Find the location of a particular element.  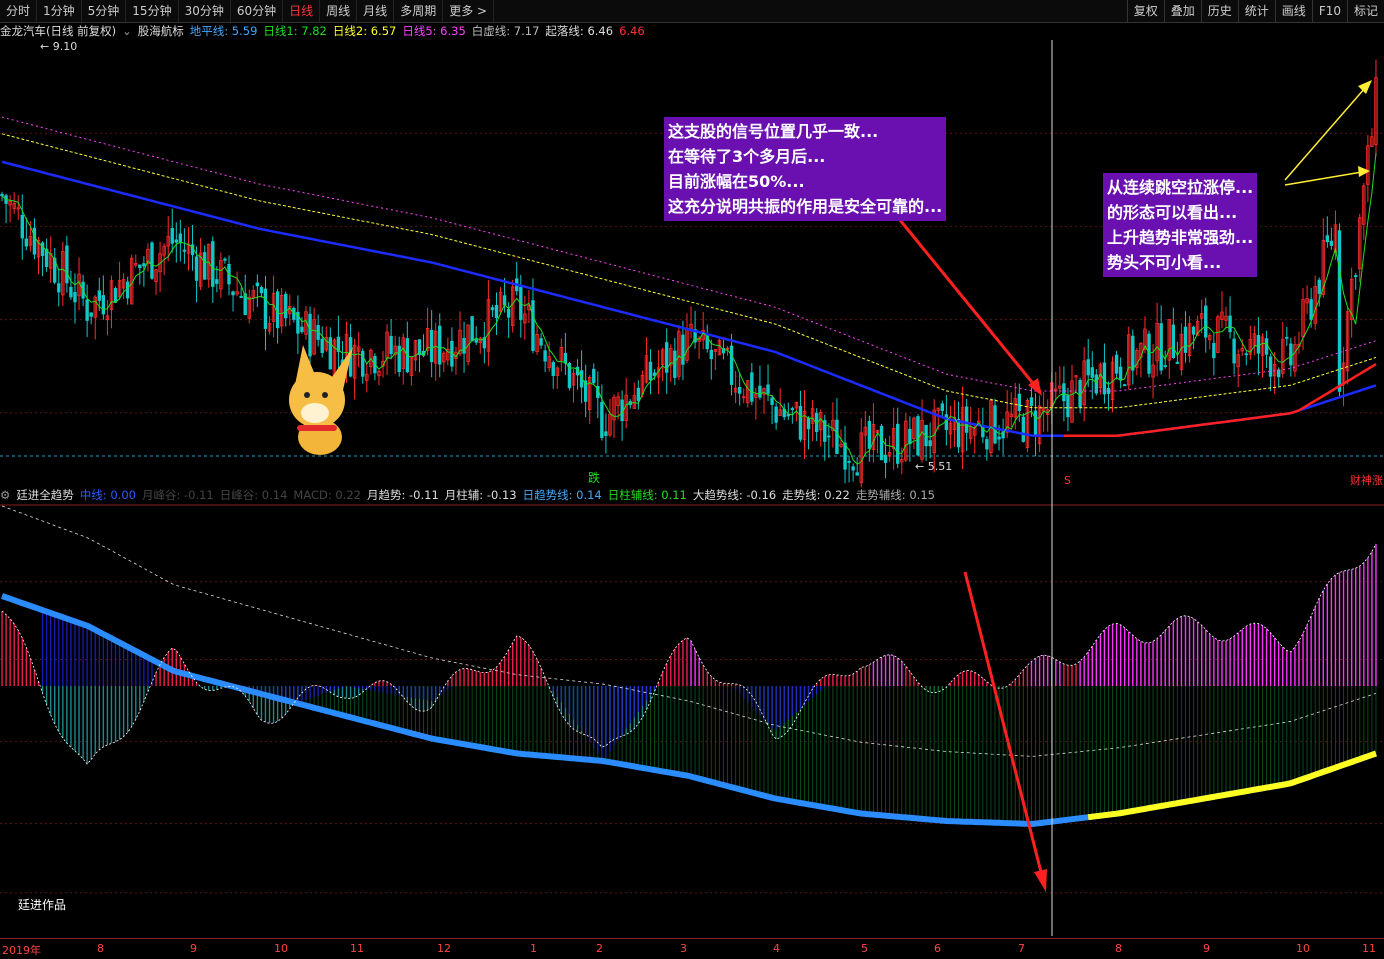

period-tab: 多周期 is located at coordinates (419, 11).